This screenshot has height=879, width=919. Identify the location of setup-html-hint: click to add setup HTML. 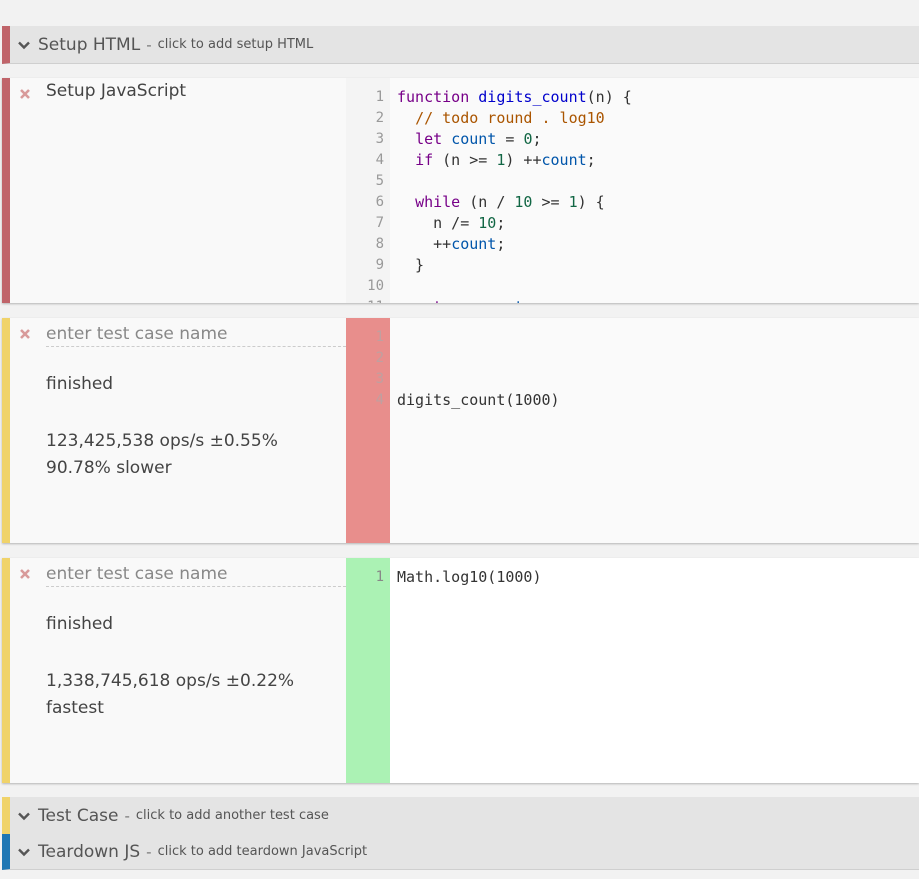
(235, 44).